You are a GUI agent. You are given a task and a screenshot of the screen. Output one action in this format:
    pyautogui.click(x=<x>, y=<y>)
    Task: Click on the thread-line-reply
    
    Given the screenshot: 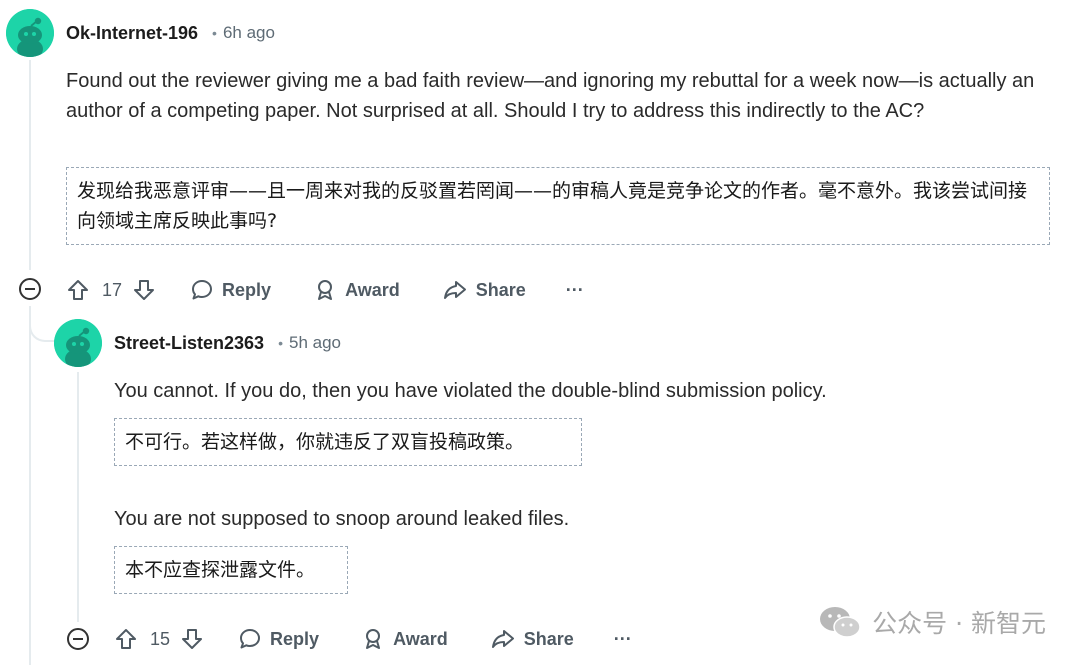 What is the action you would take?
    pyautogui.click(x=78, y=497)
    